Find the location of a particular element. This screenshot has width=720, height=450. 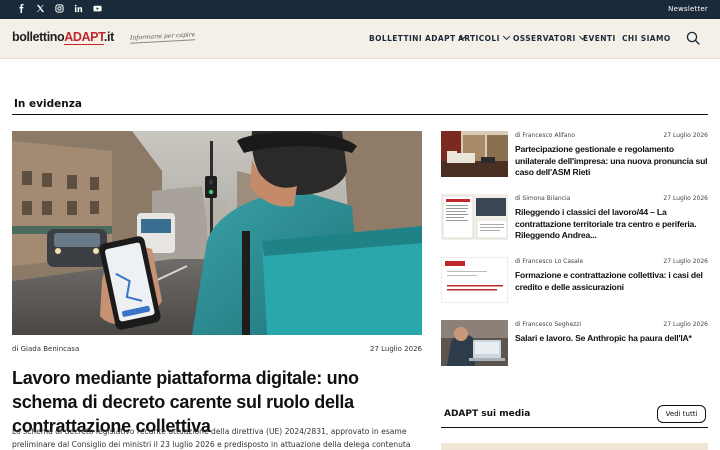

nav-label: BOLLETTINI ADAPT is located at coordinates (412, 38).